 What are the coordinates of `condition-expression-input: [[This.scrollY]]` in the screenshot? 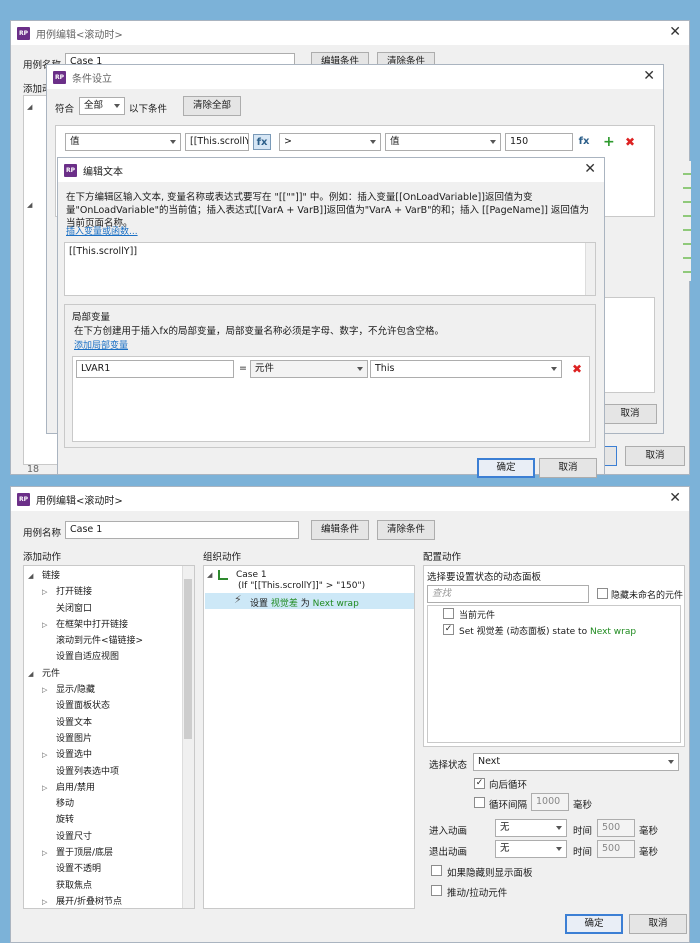 It's located at (217, 142).